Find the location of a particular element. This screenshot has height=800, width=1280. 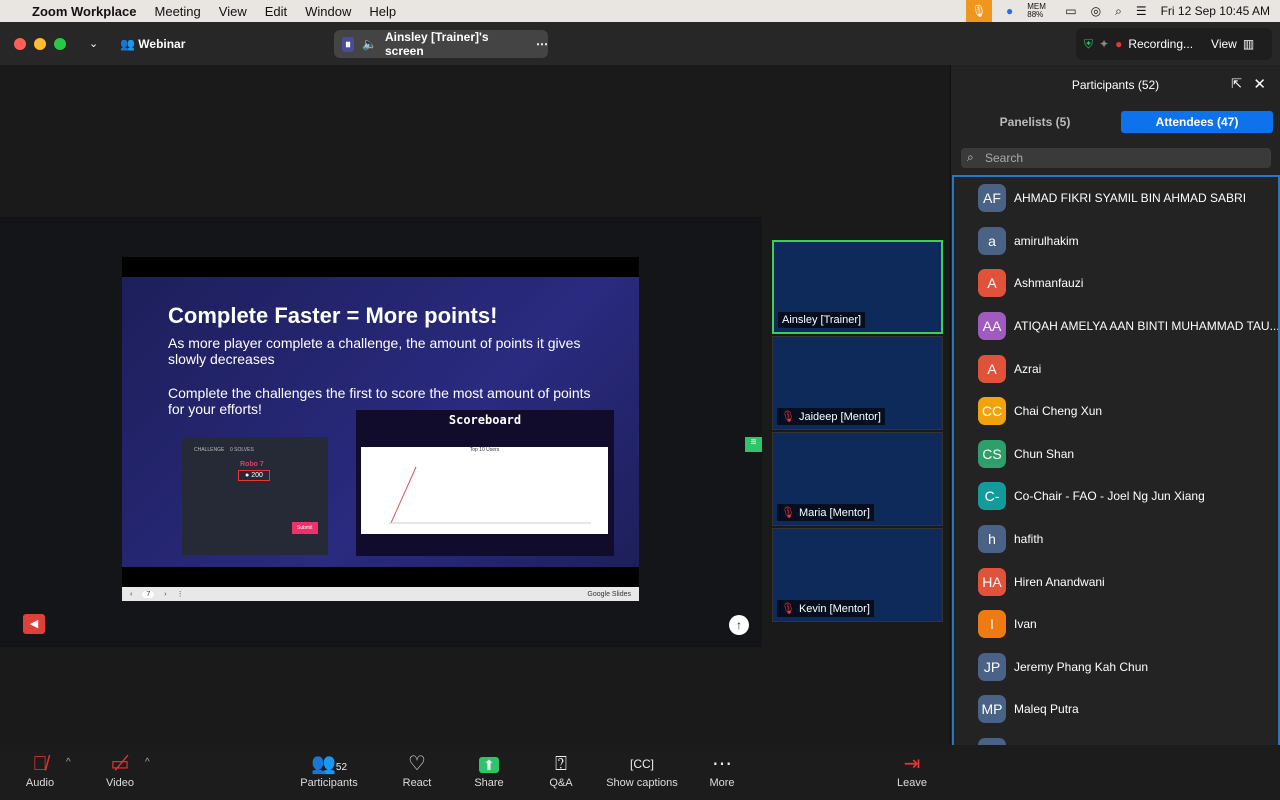

attendee-name: Chai Cheng Xun is located at coordinates (1058, 411).